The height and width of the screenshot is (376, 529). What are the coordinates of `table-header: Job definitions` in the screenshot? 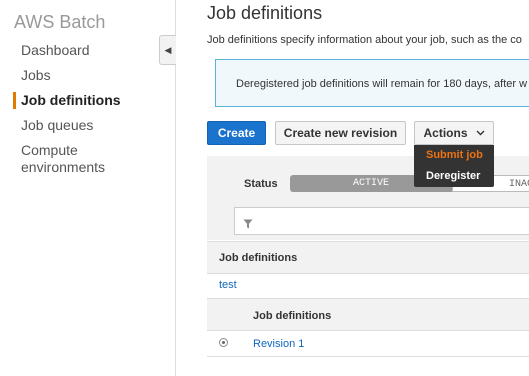 It's located at (368, 257).